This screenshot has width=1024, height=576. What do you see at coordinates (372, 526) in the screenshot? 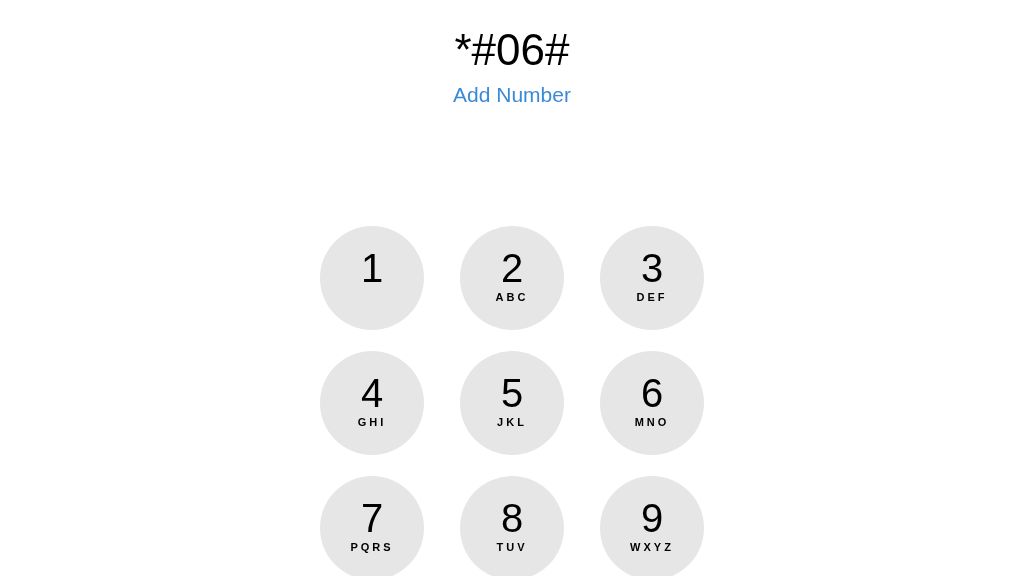
I see `keypad-key: 7 PQRS` at bounding box center [372, 526].